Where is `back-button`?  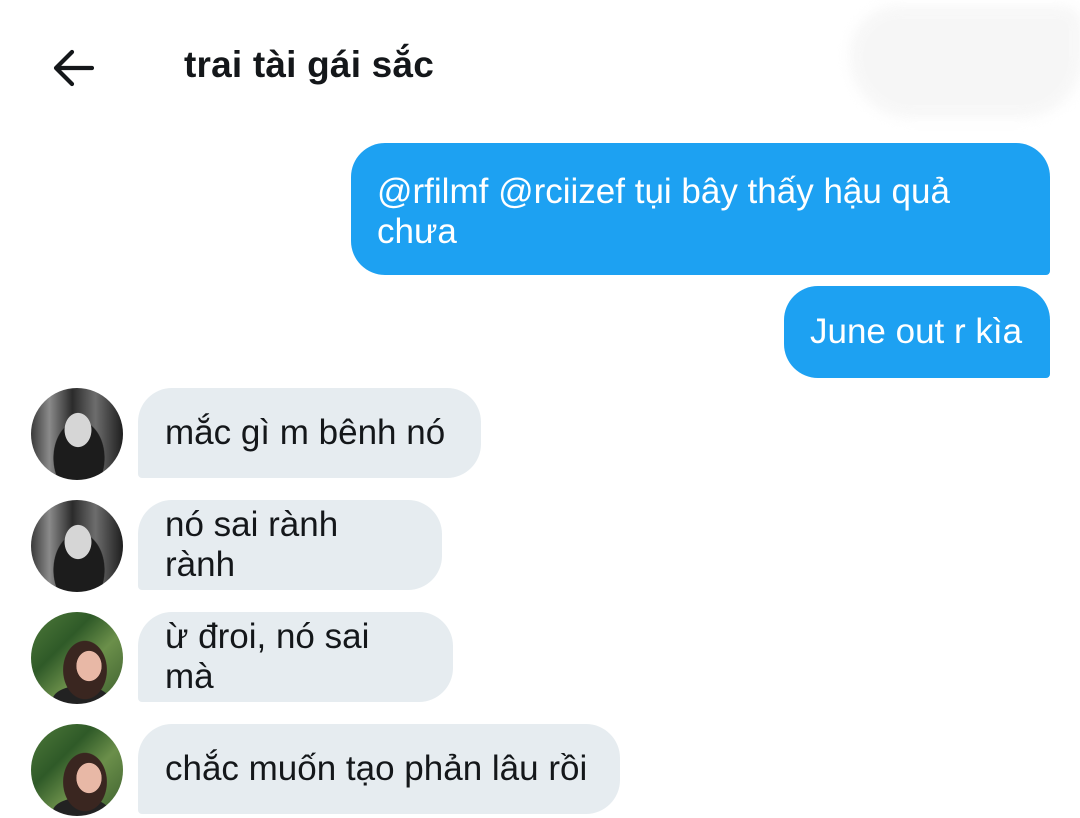
back-button is located at coordinates (72, 68).